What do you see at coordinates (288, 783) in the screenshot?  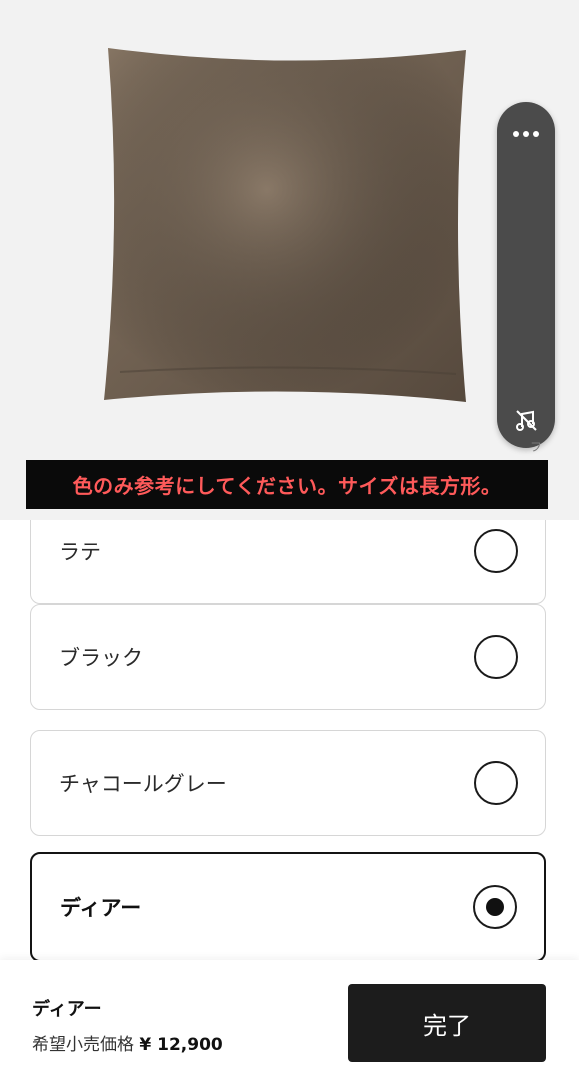 I see `color-option-charcoal-gray: チャコールグレー` at bounding box center [288, 783].